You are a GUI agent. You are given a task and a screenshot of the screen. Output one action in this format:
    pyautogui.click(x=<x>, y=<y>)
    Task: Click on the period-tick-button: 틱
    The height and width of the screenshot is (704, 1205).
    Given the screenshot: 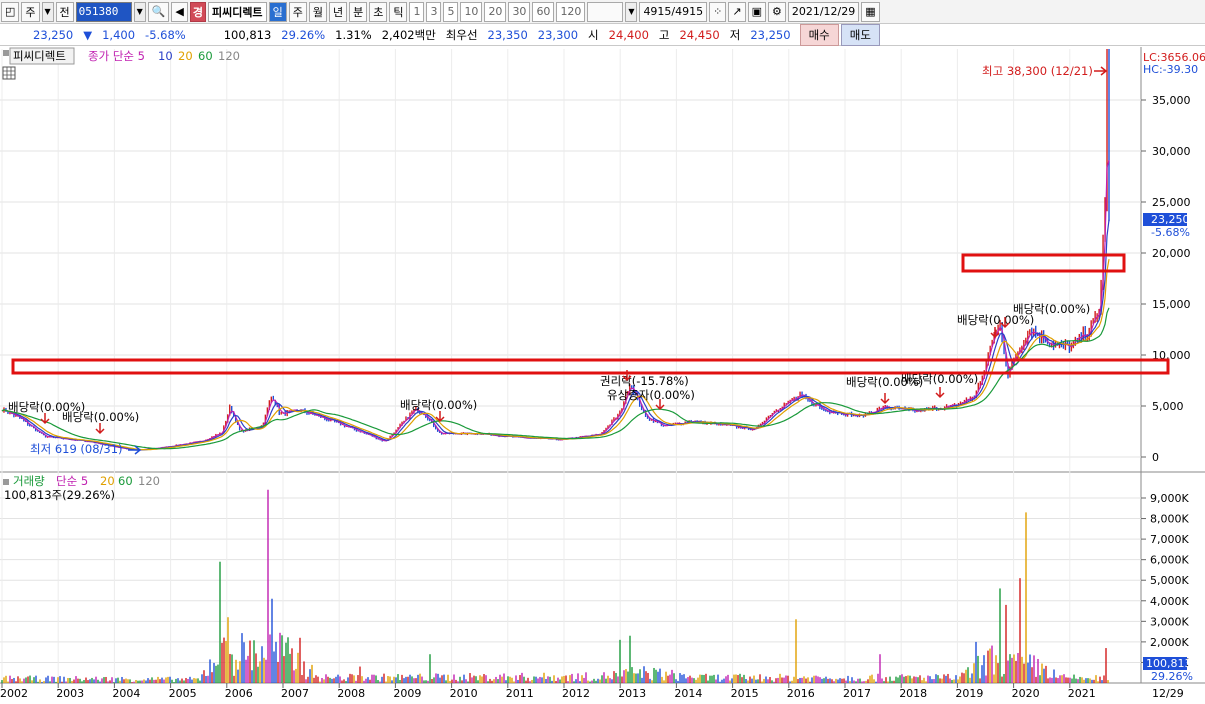 What is the action you would take?
    pyautogui.click(x=398, y=11)
    